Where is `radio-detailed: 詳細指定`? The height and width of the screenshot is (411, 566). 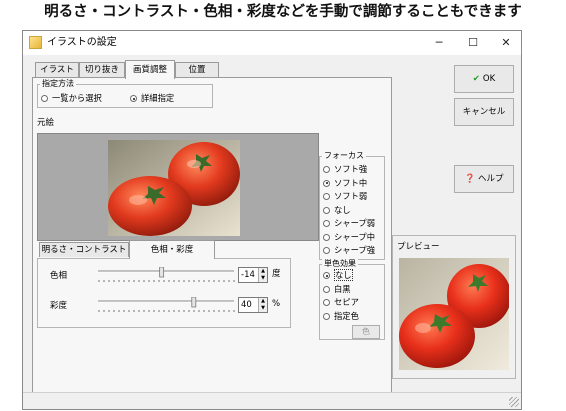 radio-detailed: 詳細指定 is located at coordinates (152, 98).